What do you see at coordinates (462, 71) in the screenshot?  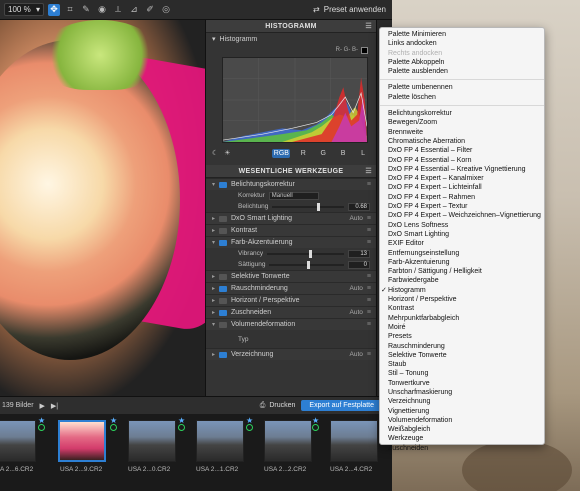 I see `menu-item: Palette ausblenden` at bounding box center [462, 71].